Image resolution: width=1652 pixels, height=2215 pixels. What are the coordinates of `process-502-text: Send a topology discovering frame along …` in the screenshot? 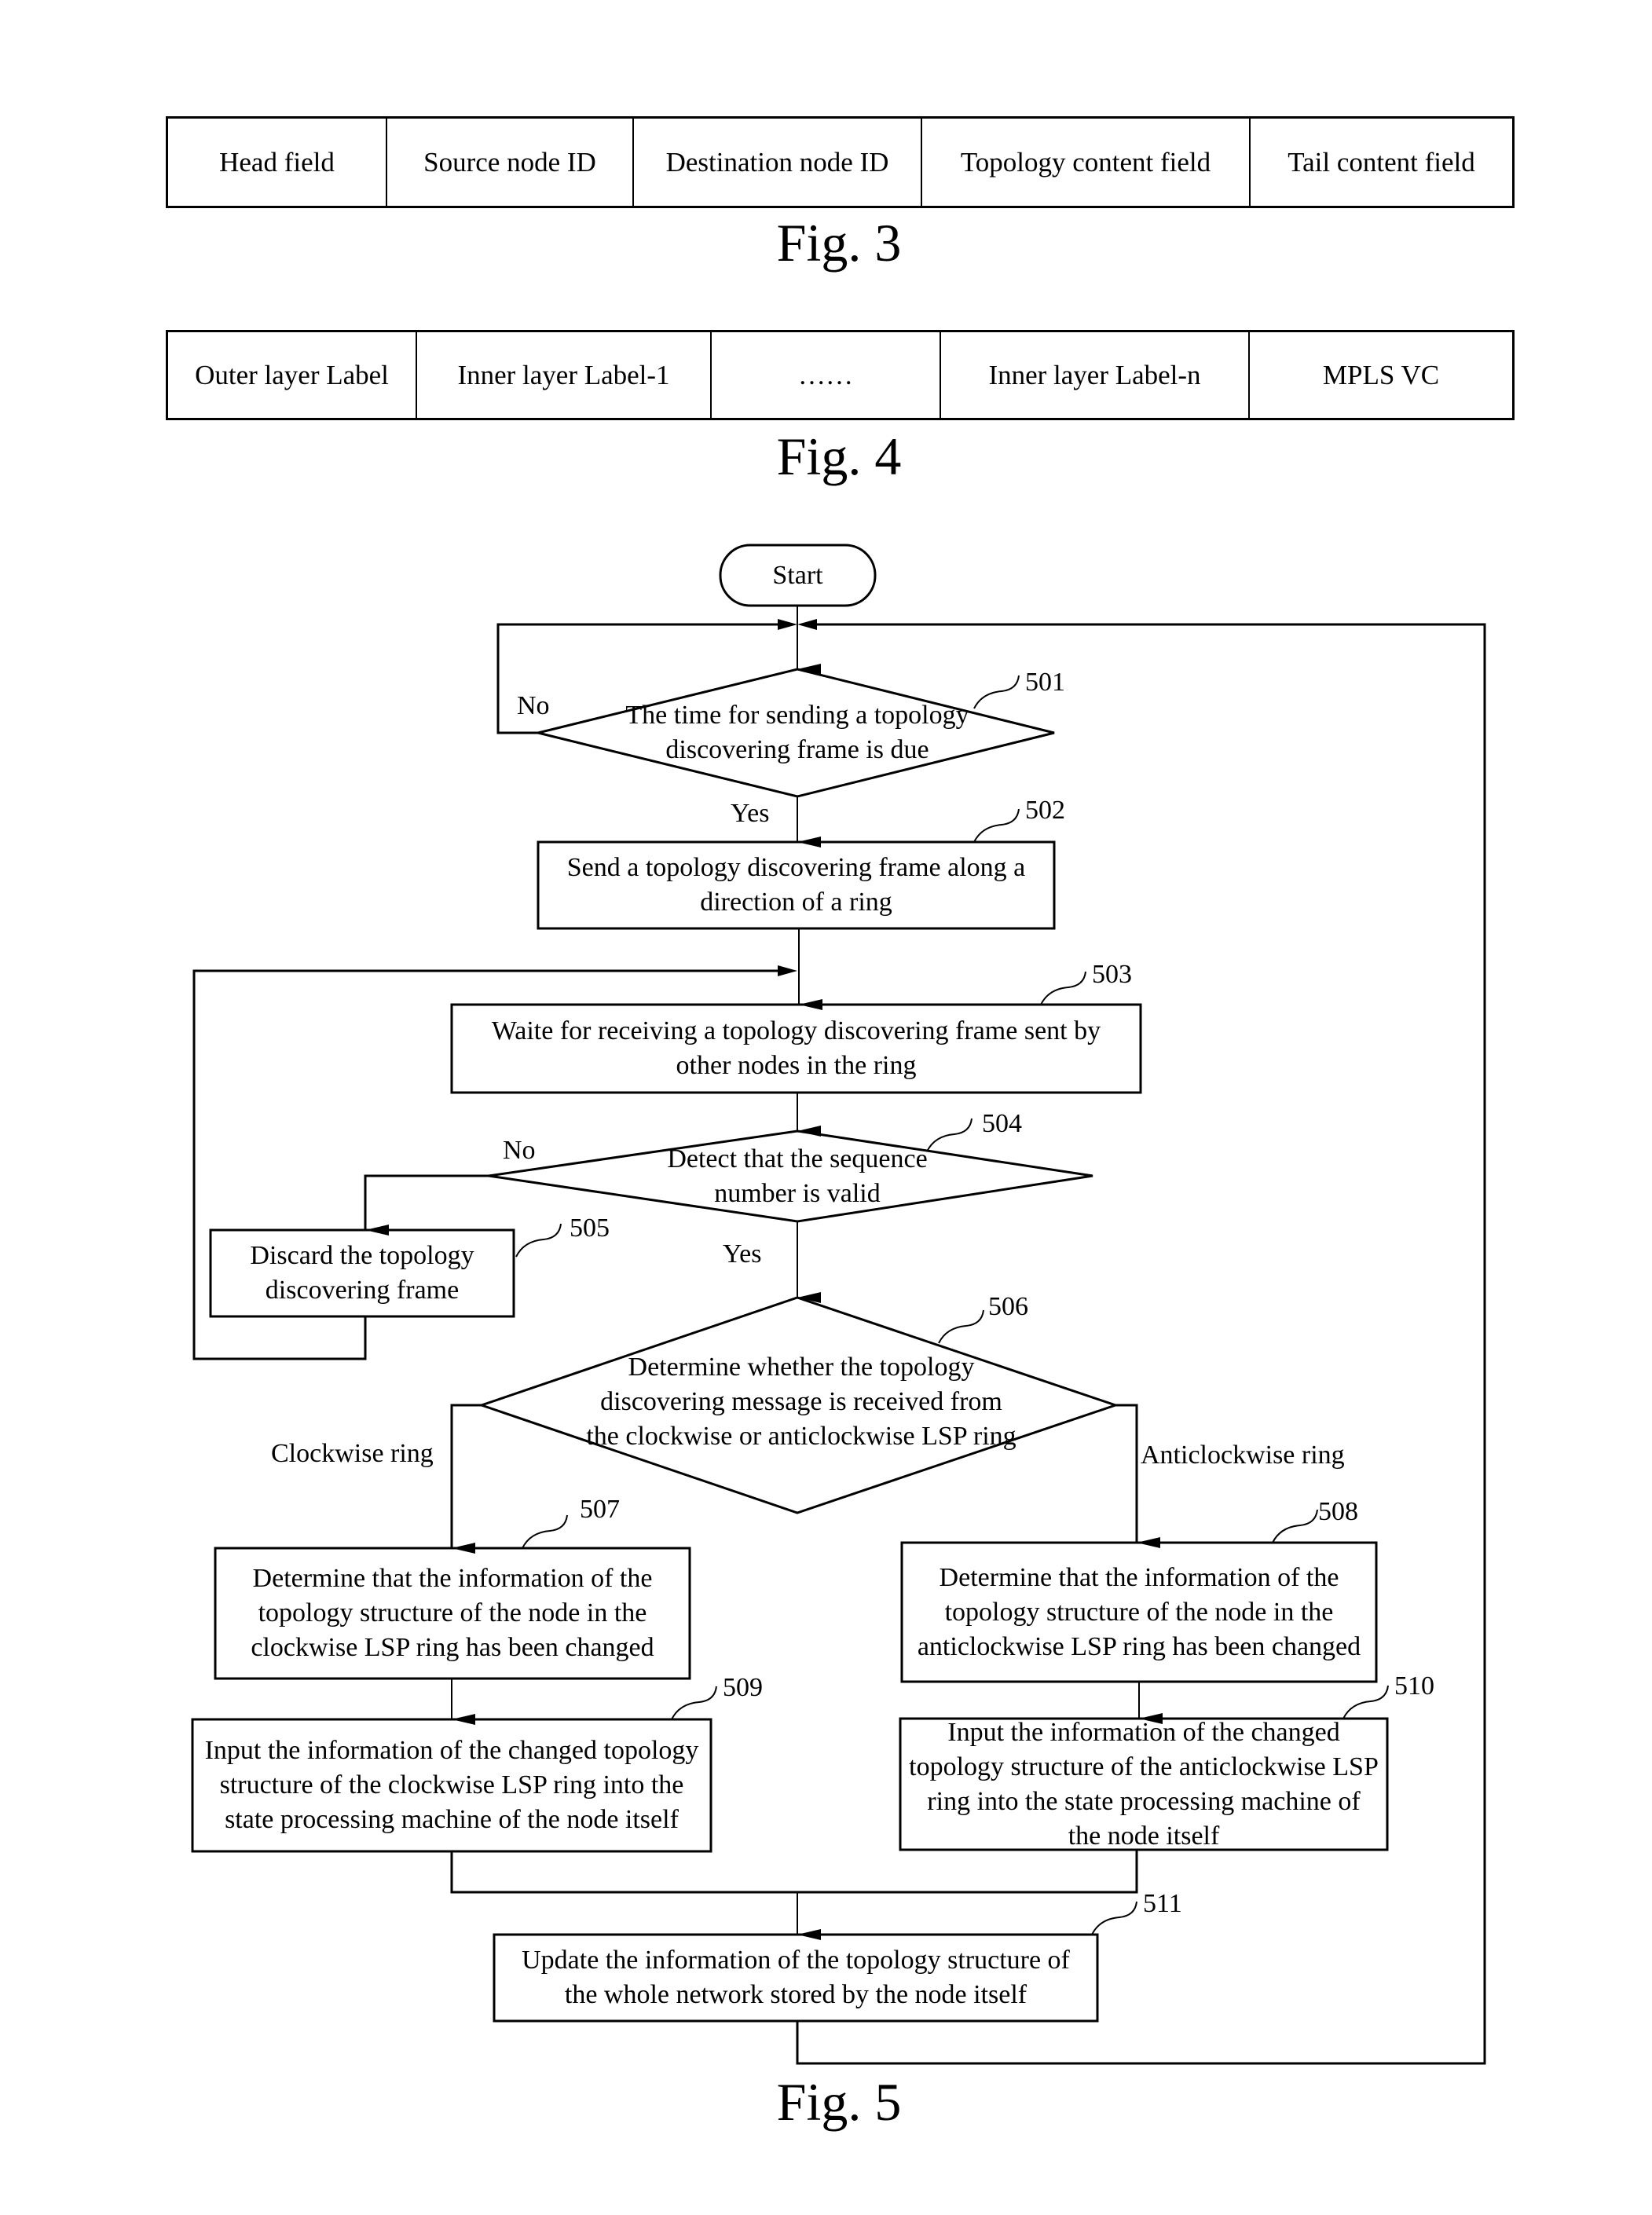 It's located at (796, 885).